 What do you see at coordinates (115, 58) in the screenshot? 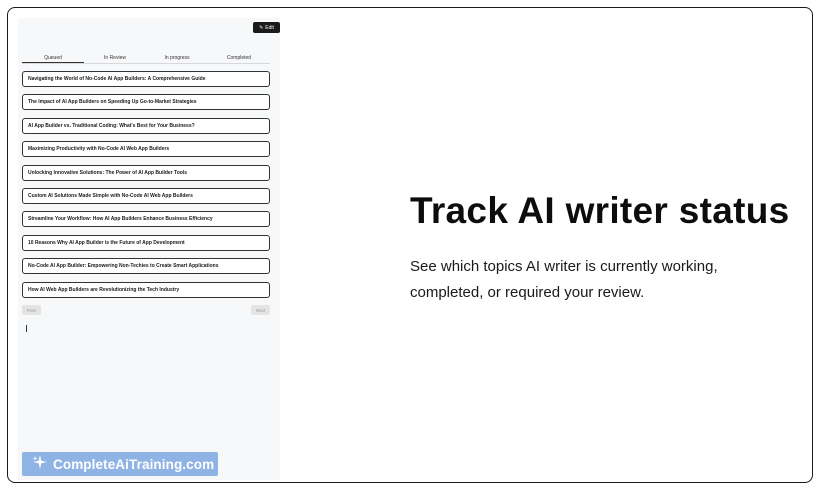
I see `tab-in-review: In Review` at bounding box center [115, 58].